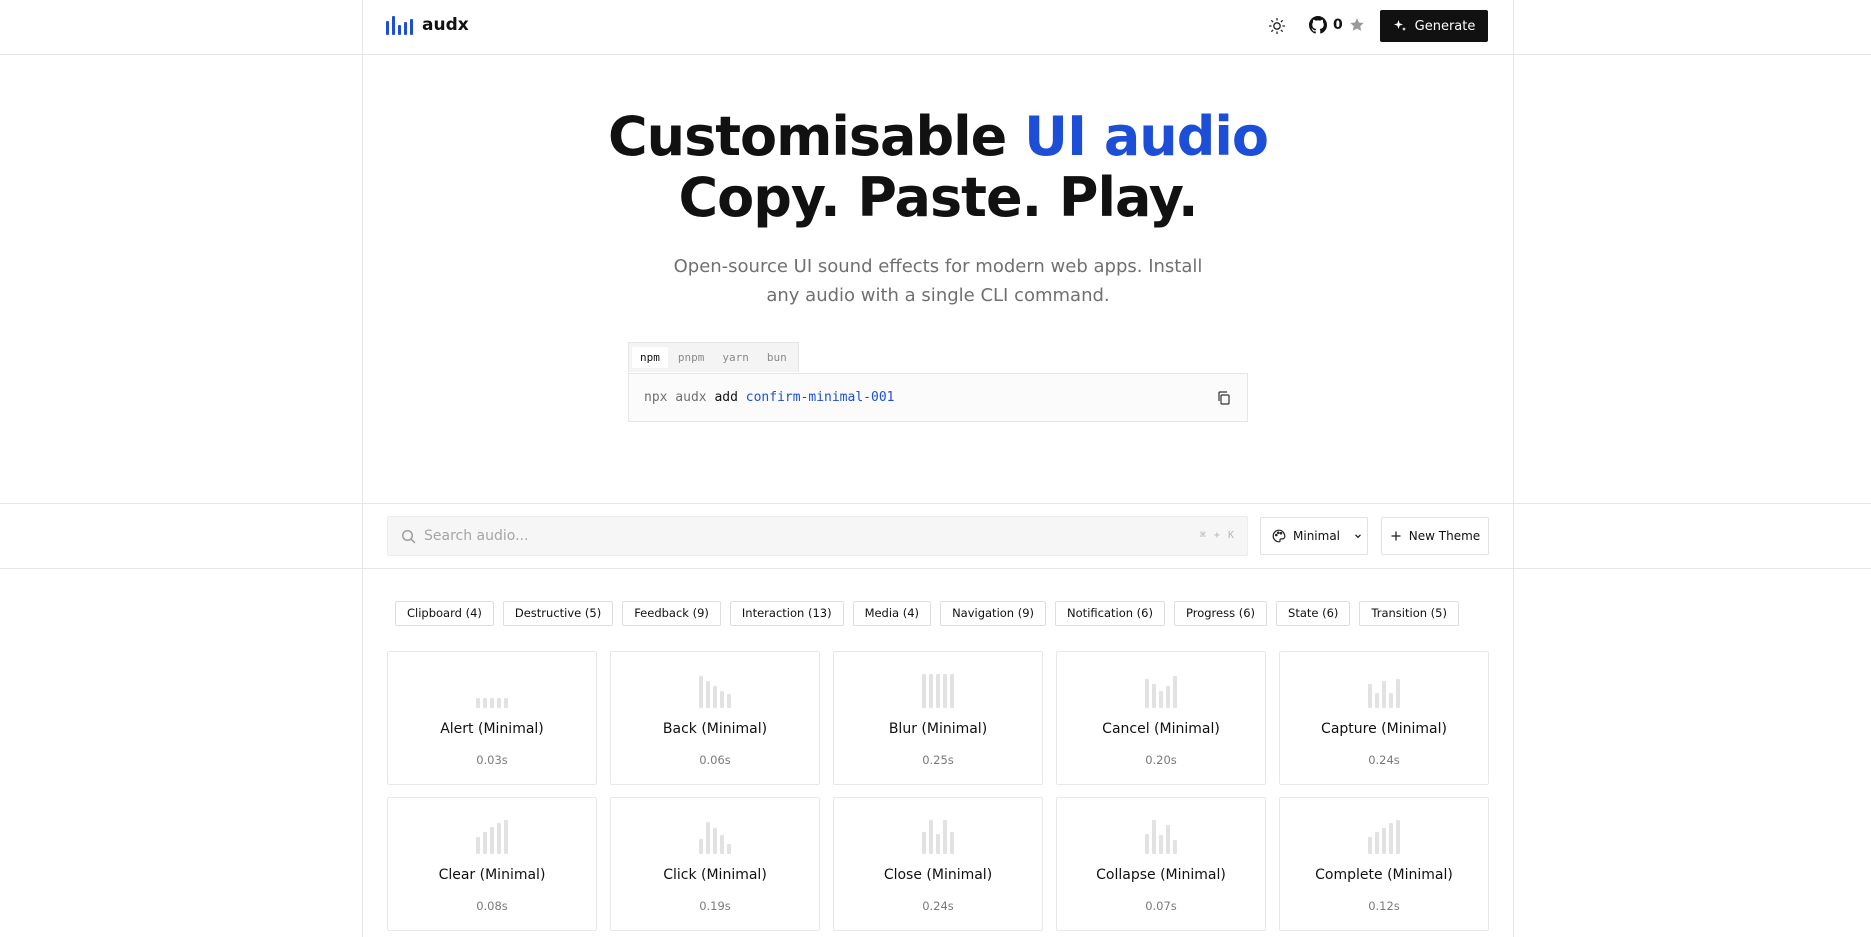 The image size is (1871, 937). Describe the element at coordinates (938, 875) in the screenshot. I see `sound-name: Close (Minimal)` at that location.